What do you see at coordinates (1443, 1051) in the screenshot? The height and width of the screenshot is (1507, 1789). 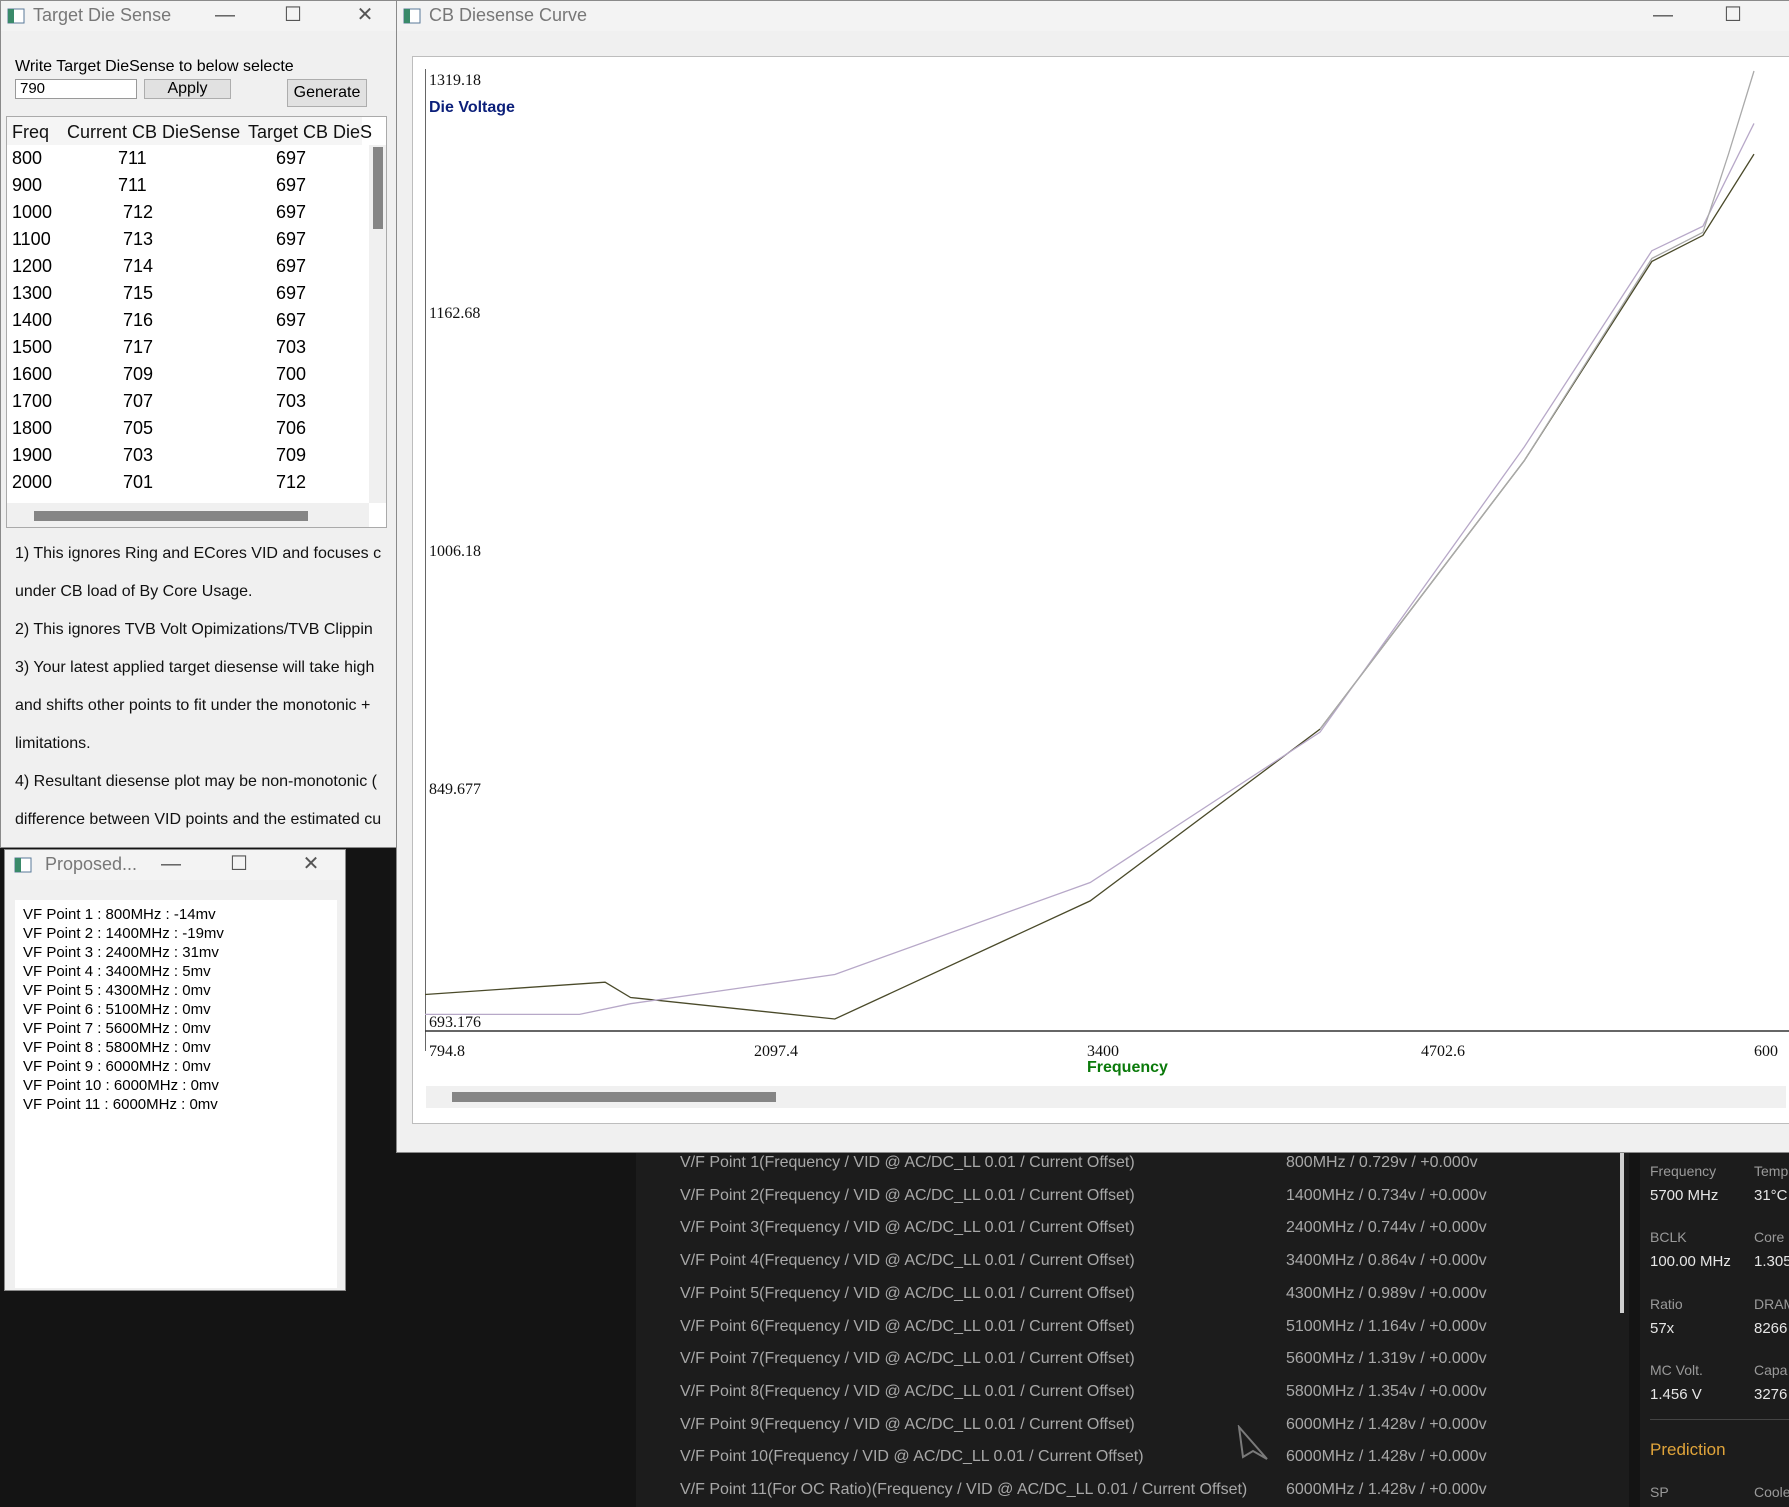 I see `x-tick-label: 4702.6` at bounding box center [1443, 1051].